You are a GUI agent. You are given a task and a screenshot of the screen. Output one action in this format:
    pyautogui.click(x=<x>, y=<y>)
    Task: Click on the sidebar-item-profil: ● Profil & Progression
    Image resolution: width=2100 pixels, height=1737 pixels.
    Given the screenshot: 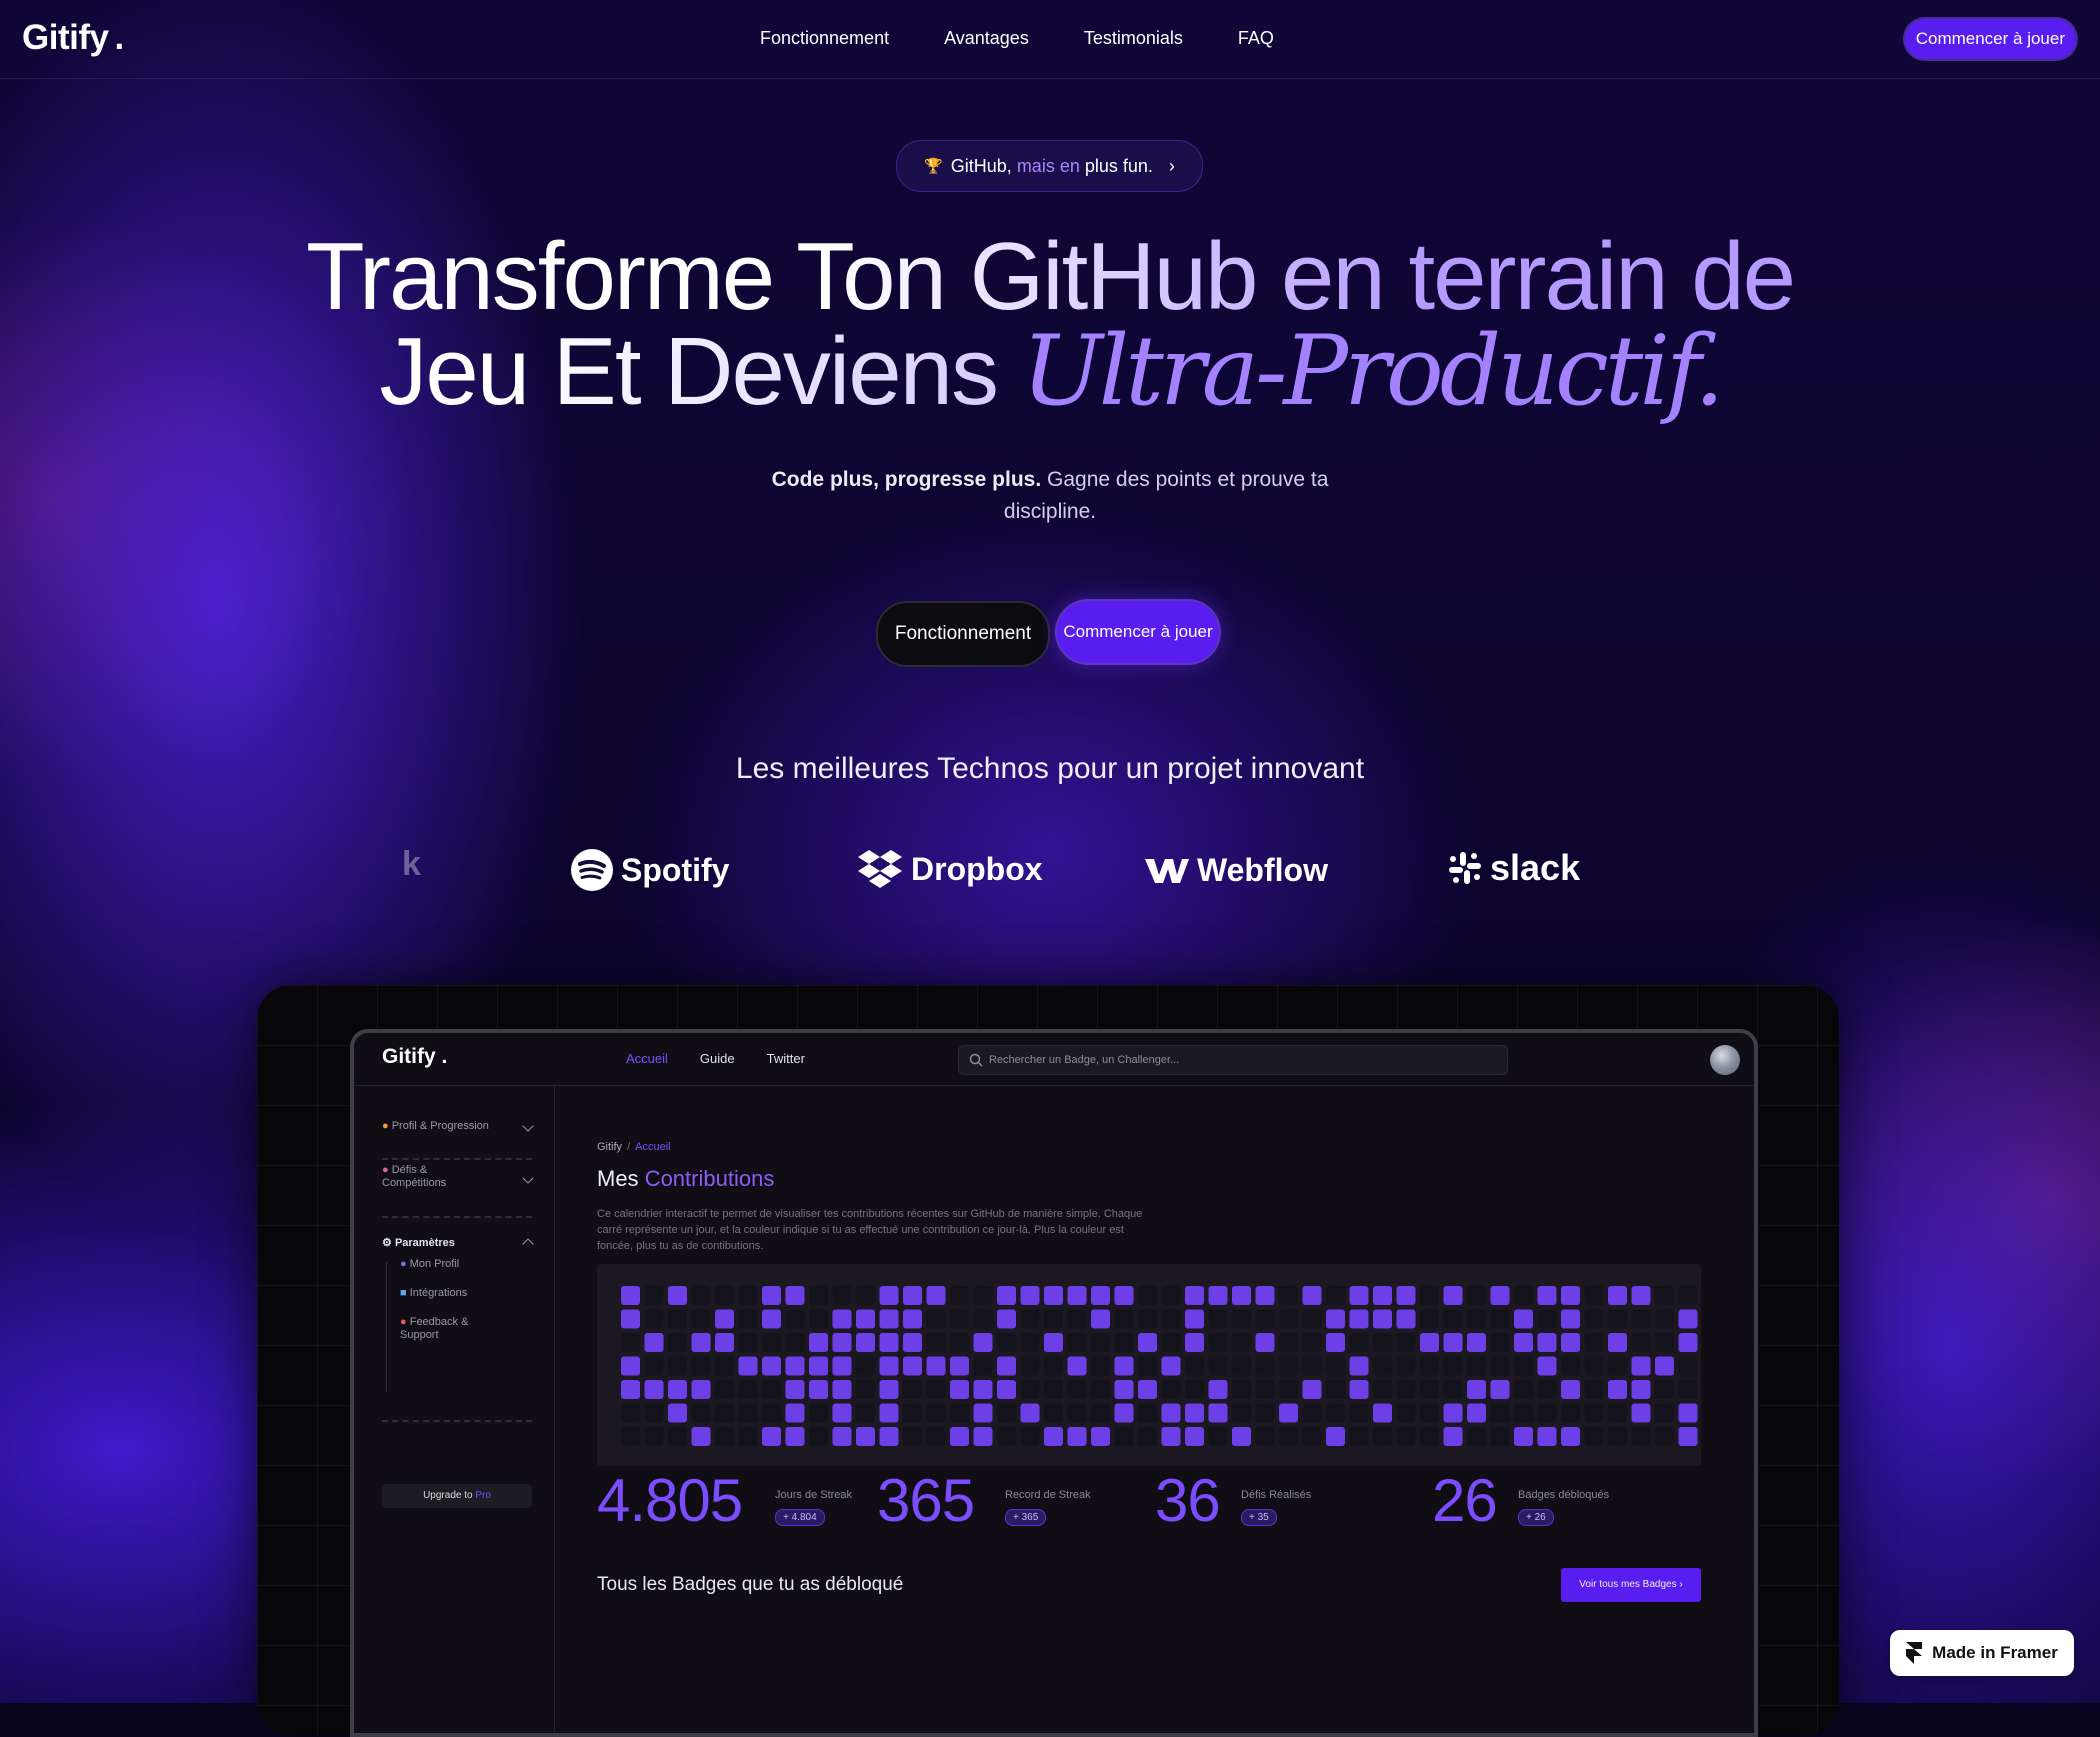 What is the action you would take?
    pyautogui.click(x=435, y=1126)
    